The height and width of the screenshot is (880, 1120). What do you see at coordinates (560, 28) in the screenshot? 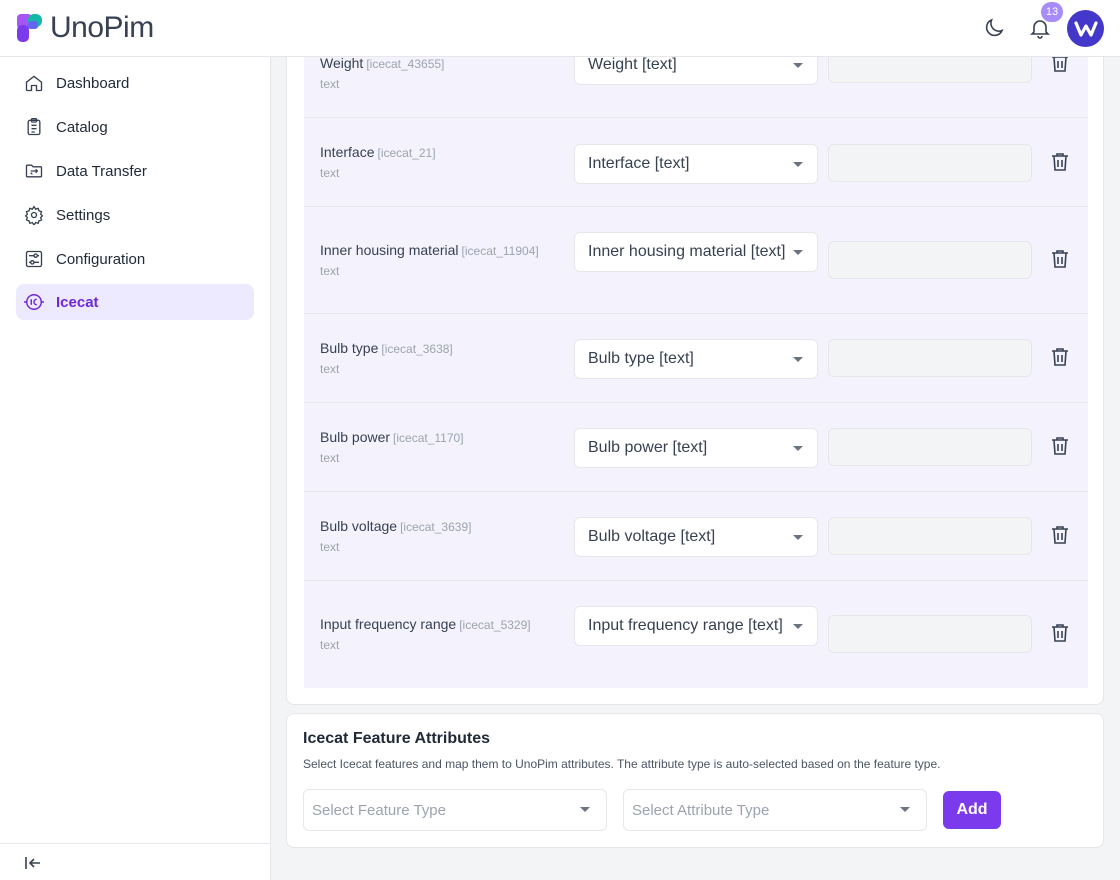
I see `top-header: UnoPim 13` at bounding box center [560, 28].